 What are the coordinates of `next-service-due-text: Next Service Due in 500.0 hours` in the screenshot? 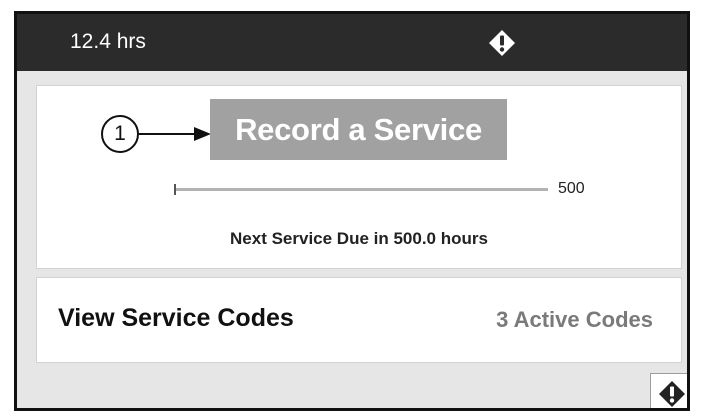 It's located at (359, 238).